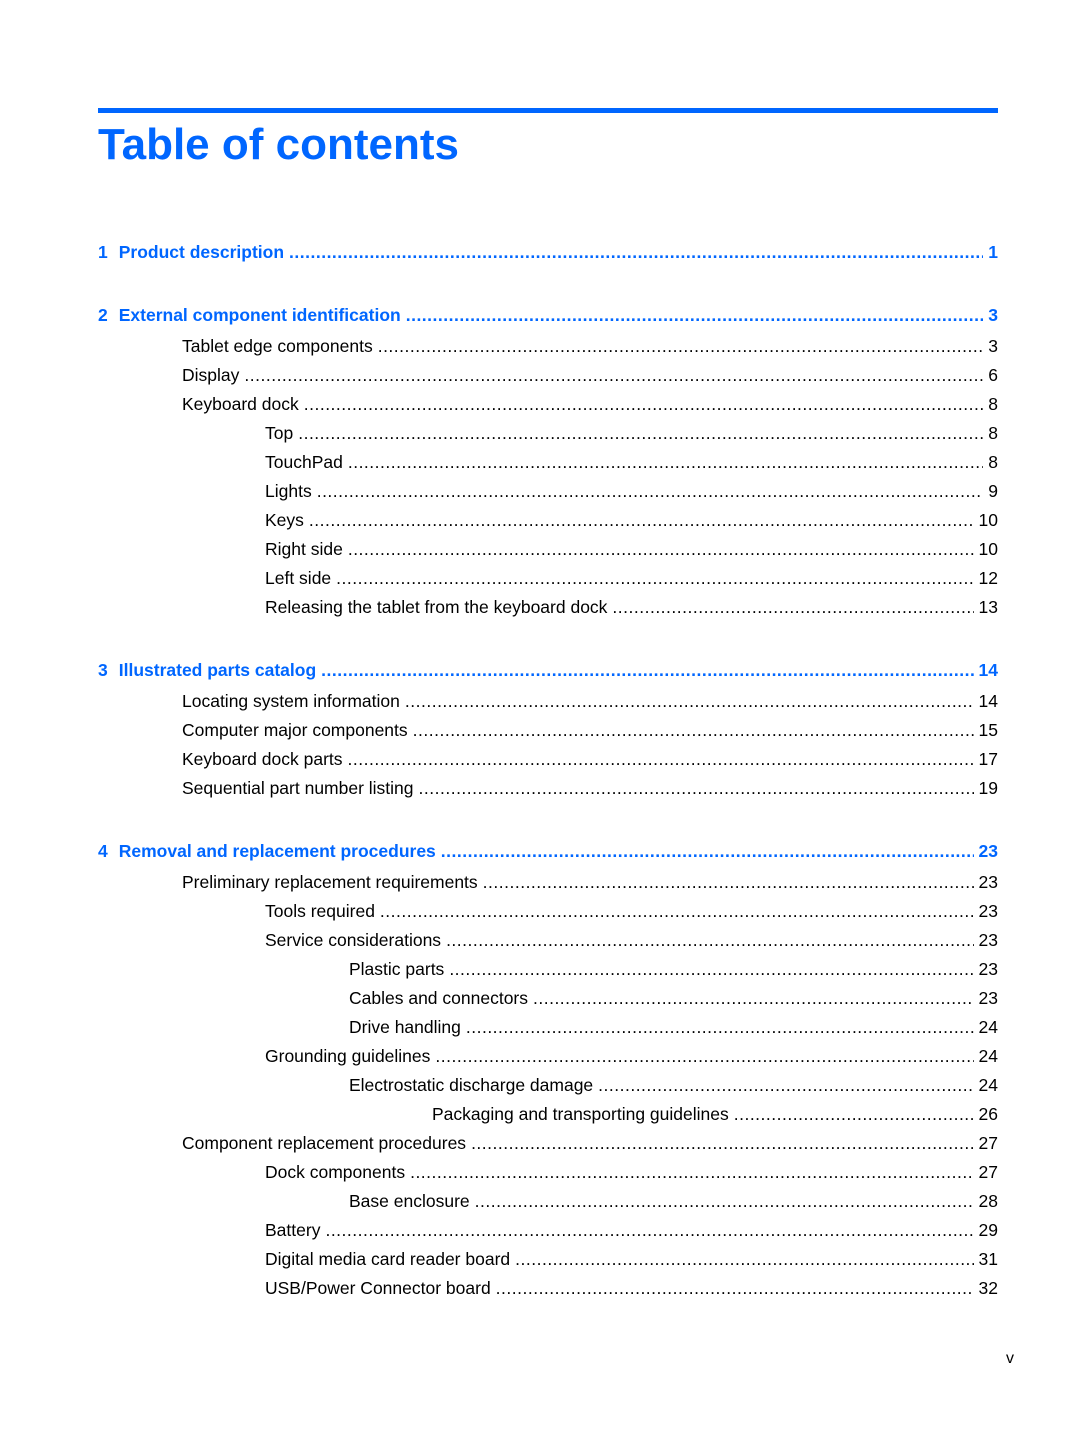 Image resolution: width=1080 pixels, height=1437 pixels. What do you see at coordinates (988, 730) in the screenshot?
I see `entry-page-number: 15` at bounding box center [988, 730].